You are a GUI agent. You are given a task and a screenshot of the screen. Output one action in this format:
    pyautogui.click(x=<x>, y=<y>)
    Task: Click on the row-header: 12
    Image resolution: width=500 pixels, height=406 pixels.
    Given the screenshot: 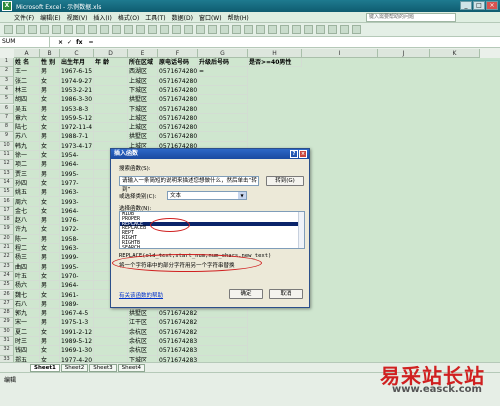 What is the action you would take?
    pyautogui.click(x=7, y=165)
    